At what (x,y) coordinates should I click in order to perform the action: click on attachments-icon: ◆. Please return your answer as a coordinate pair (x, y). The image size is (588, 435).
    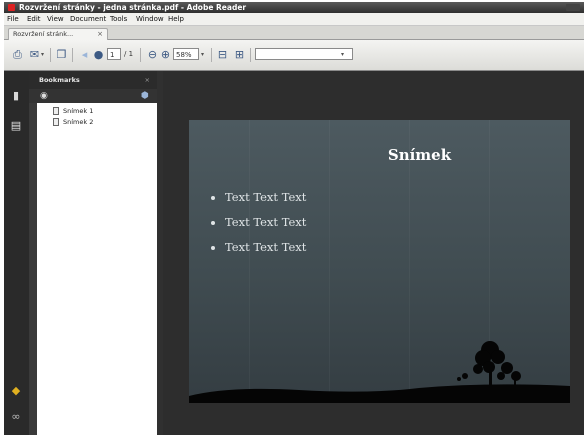
    Looking at the image, I should click on (16, 391).